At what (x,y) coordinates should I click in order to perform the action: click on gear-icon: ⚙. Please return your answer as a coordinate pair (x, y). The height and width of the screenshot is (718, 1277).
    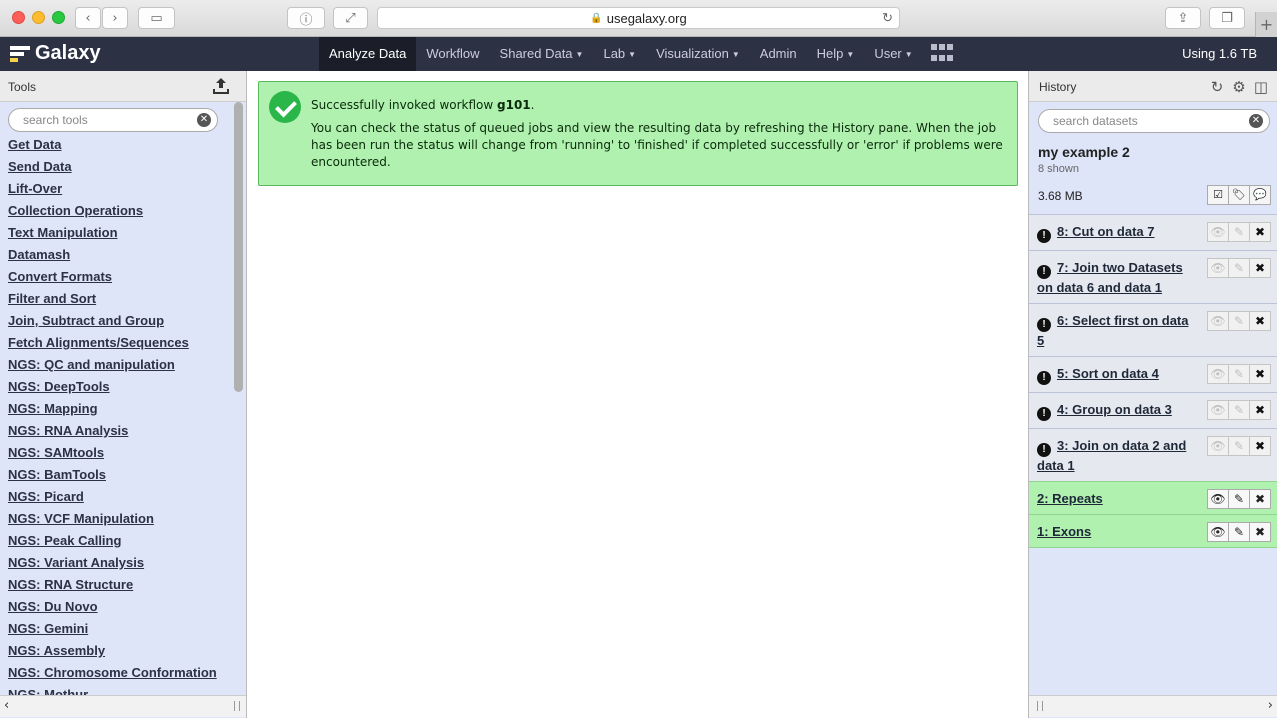
    Looking at the image, I should click on (1239, 87).